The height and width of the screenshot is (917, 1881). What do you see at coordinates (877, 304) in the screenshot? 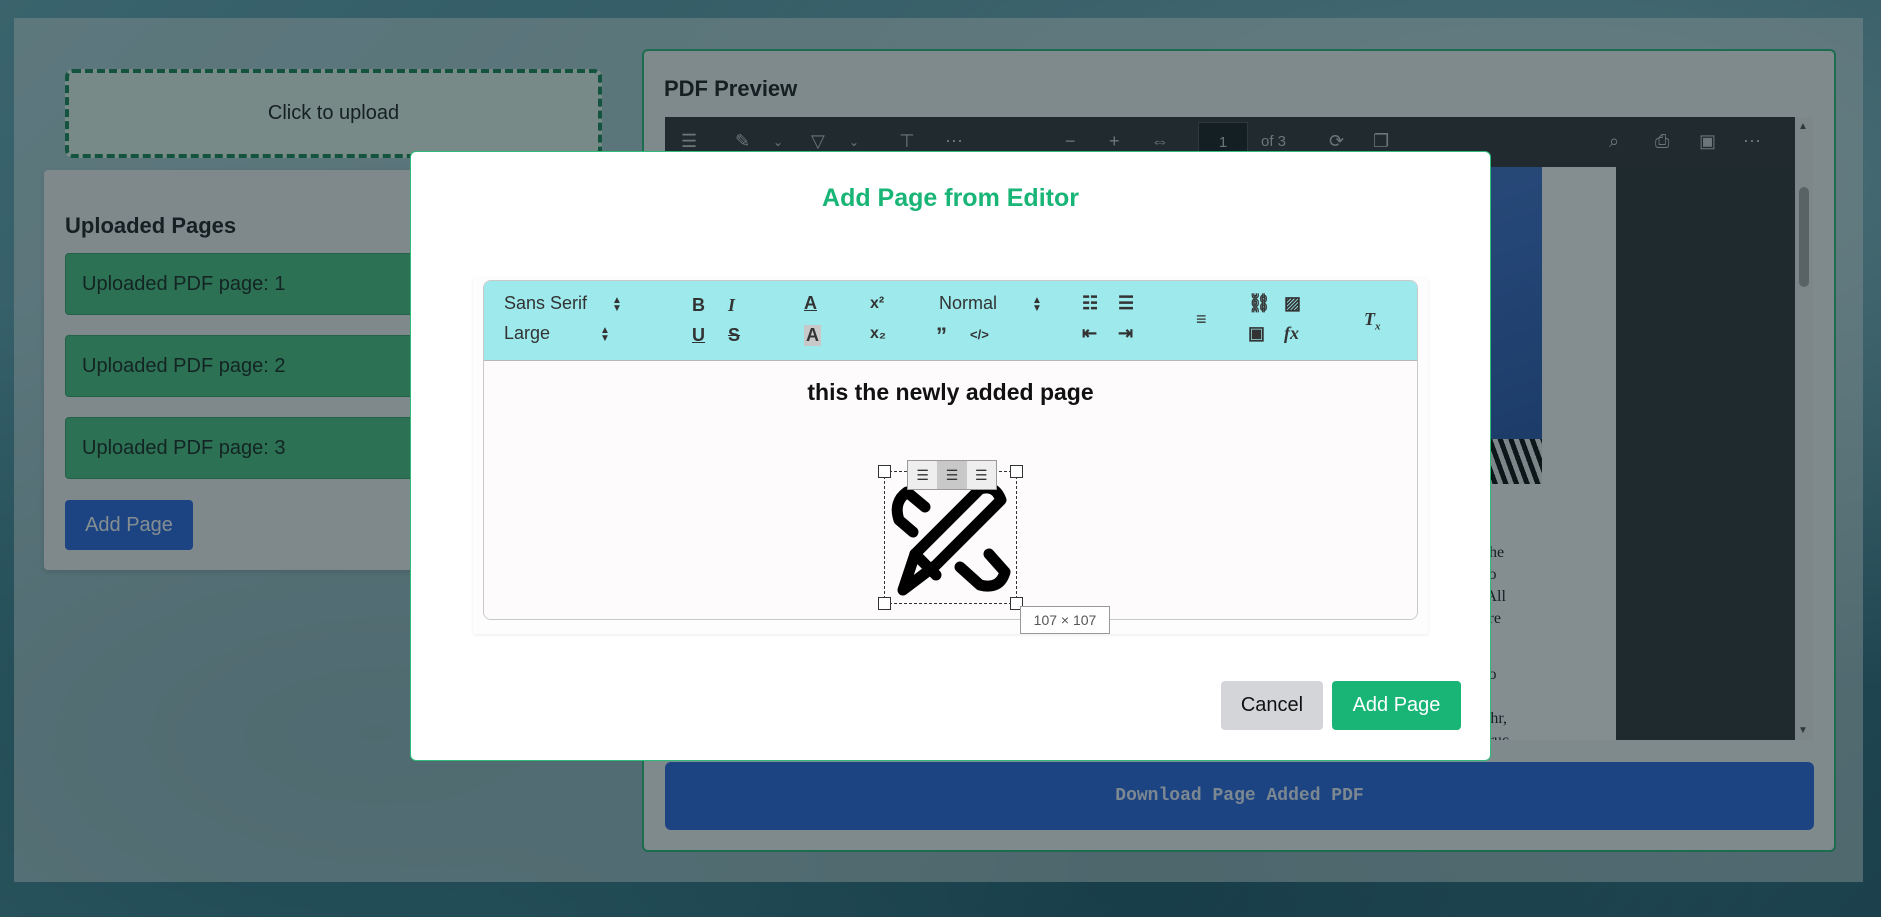
I see `superscript-icon: x²` at bounding box center [877, 304].